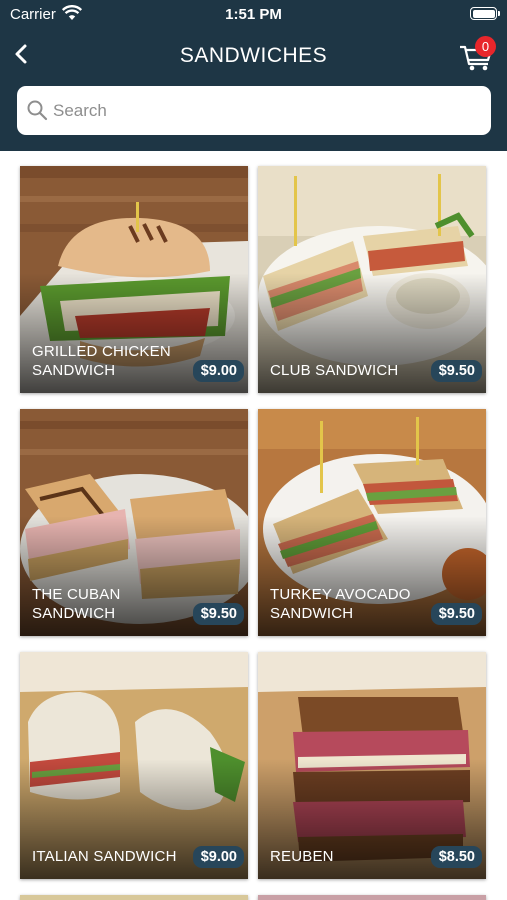 Image resolution: width=507 pixels, height=900 pixels. Describe the element at coordinates (372, 279) in the screenshot. I see `product-card-club: CLUB SANDWICH $9.50` at that location.